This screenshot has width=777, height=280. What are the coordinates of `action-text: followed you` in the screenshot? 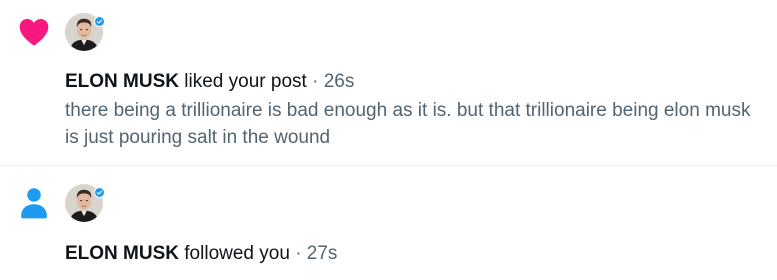 It's located at (237, 253).